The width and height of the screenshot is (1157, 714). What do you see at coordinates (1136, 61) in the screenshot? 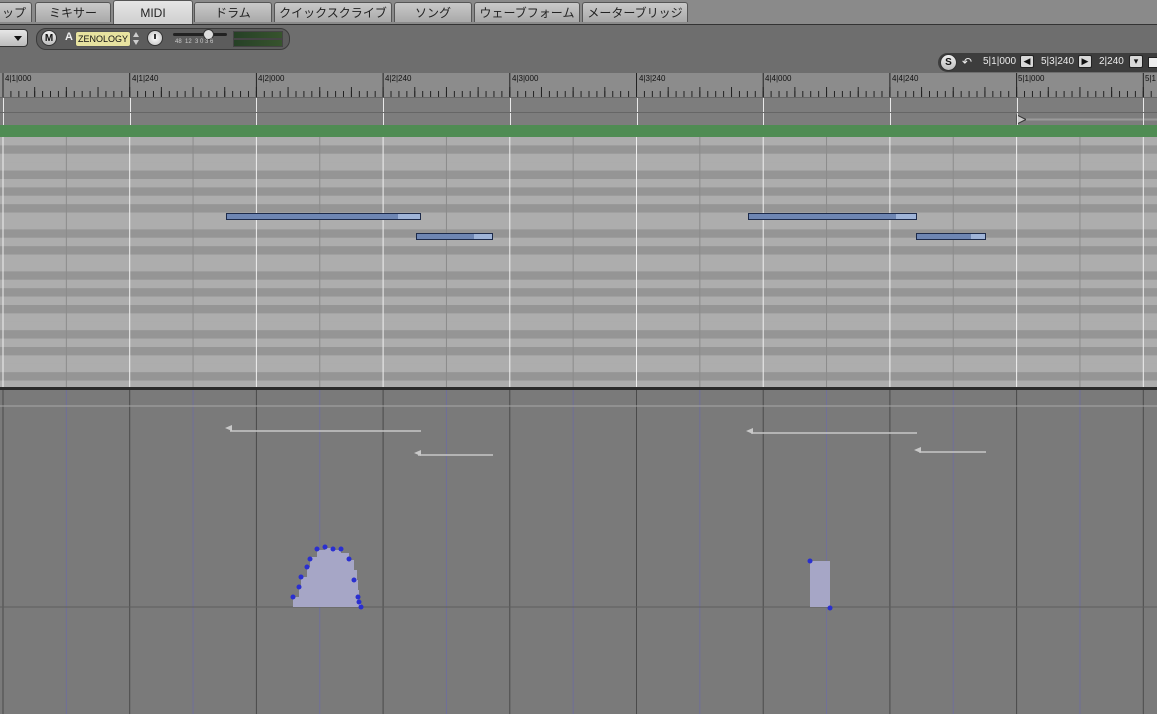
I see `chevron-down-icon: ▾` at bounding box center [1136, 61].